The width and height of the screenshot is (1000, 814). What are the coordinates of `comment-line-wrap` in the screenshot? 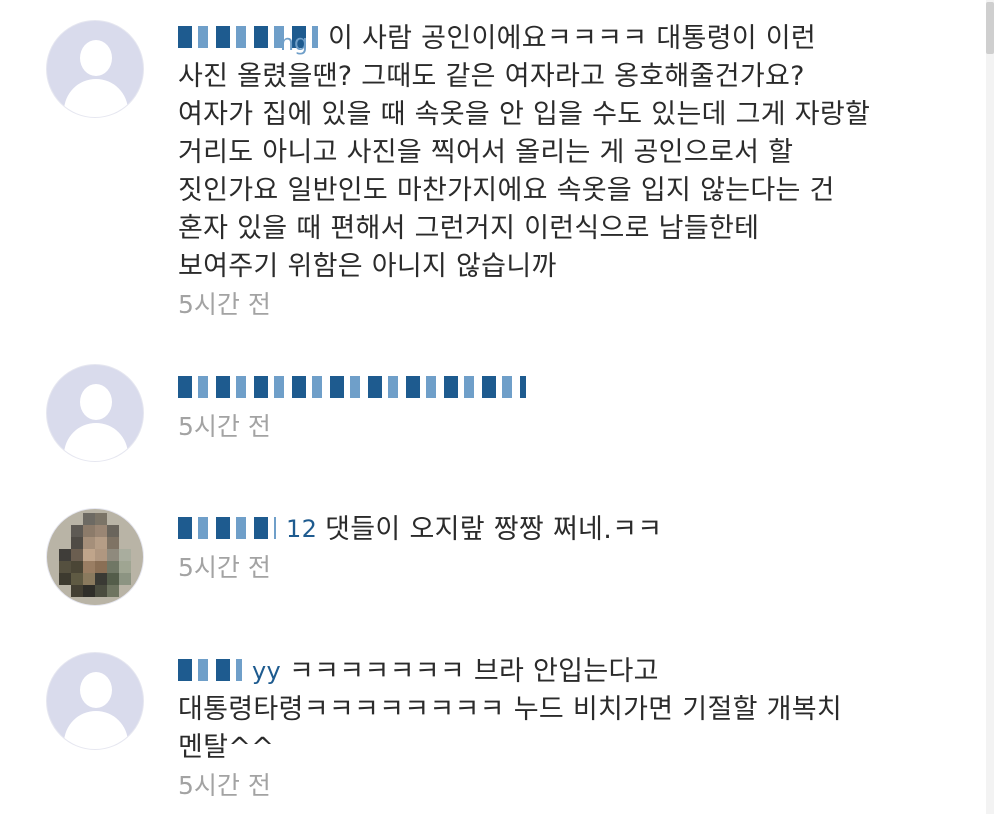 It's located at (558, 389).